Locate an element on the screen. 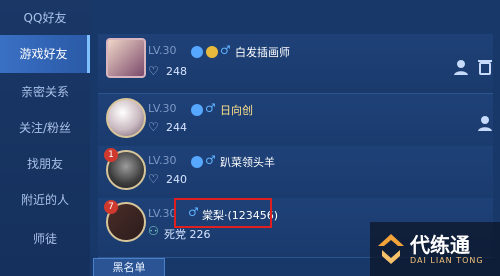 The width and height of the screenshot is (500, 276). watermark-subtitle: DAI LIAN TONG is located at coordinates (447, 260).